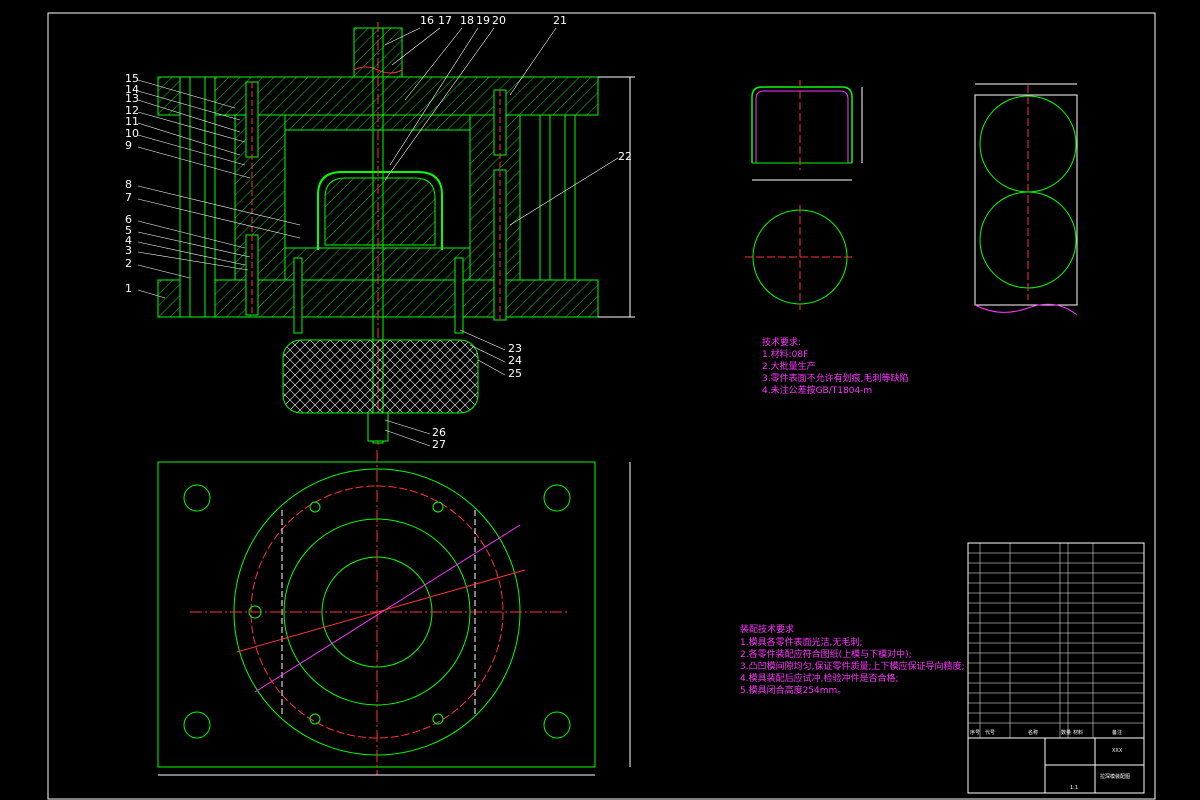  What do you see at coordinates (380, 376) in the screenshot?
I see `rubber-buffer` at bounding box center [380, 376].